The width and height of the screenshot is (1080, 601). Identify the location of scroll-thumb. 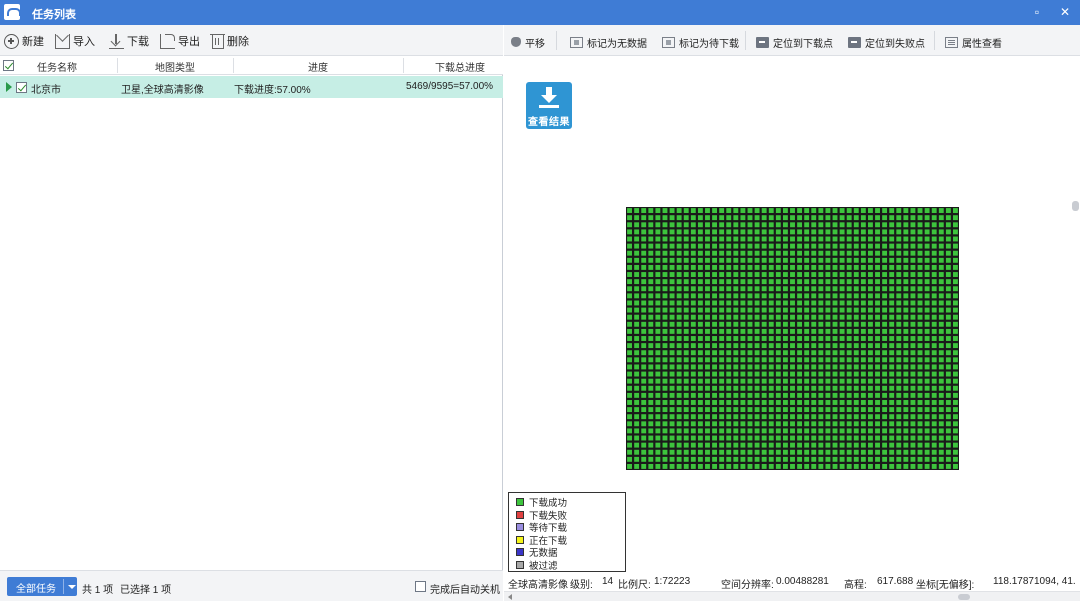
(964, 597).